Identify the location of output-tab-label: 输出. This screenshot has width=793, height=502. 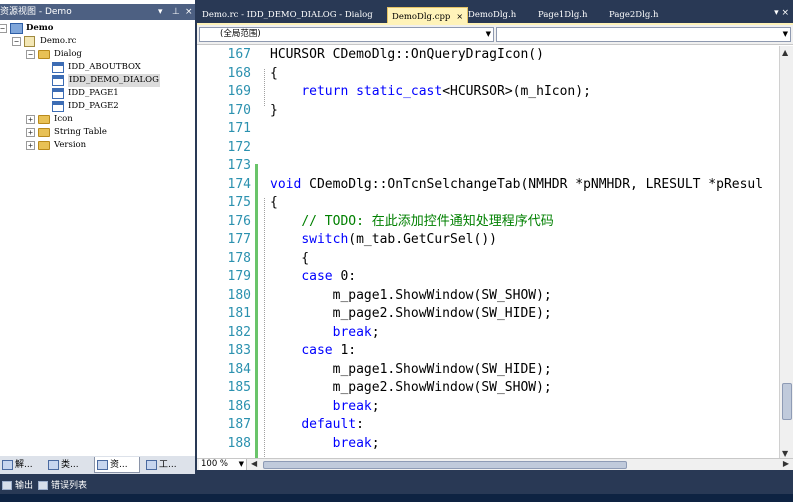
(24, 486).